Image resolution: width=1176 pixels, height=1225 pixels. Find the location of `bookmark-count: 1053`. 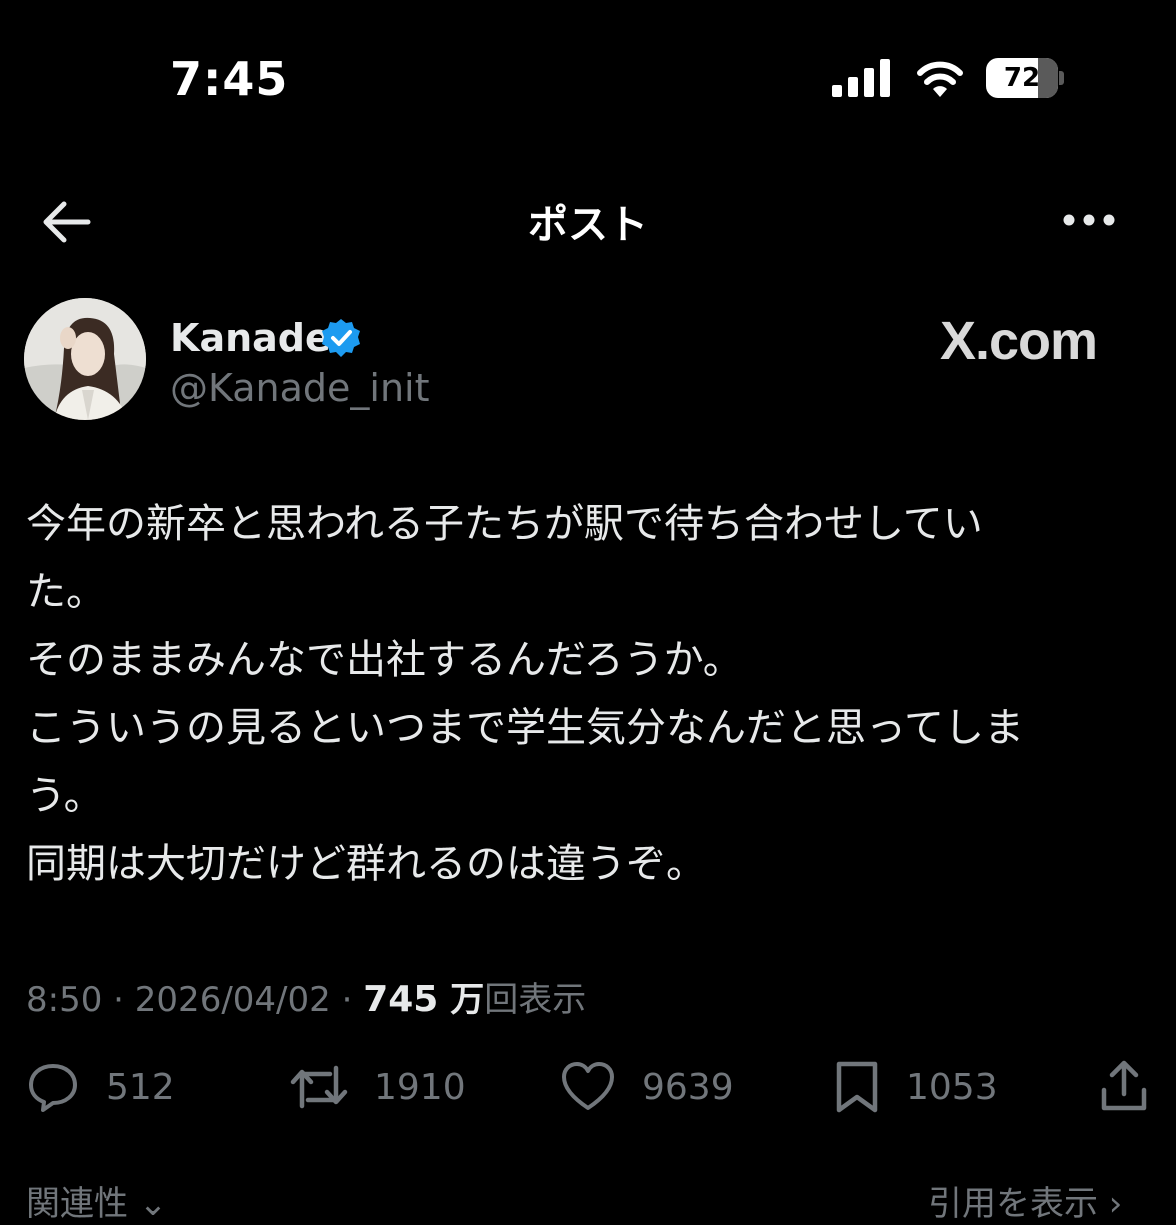

bookmark-count: 1053 is located at coordinates (952, 1087).